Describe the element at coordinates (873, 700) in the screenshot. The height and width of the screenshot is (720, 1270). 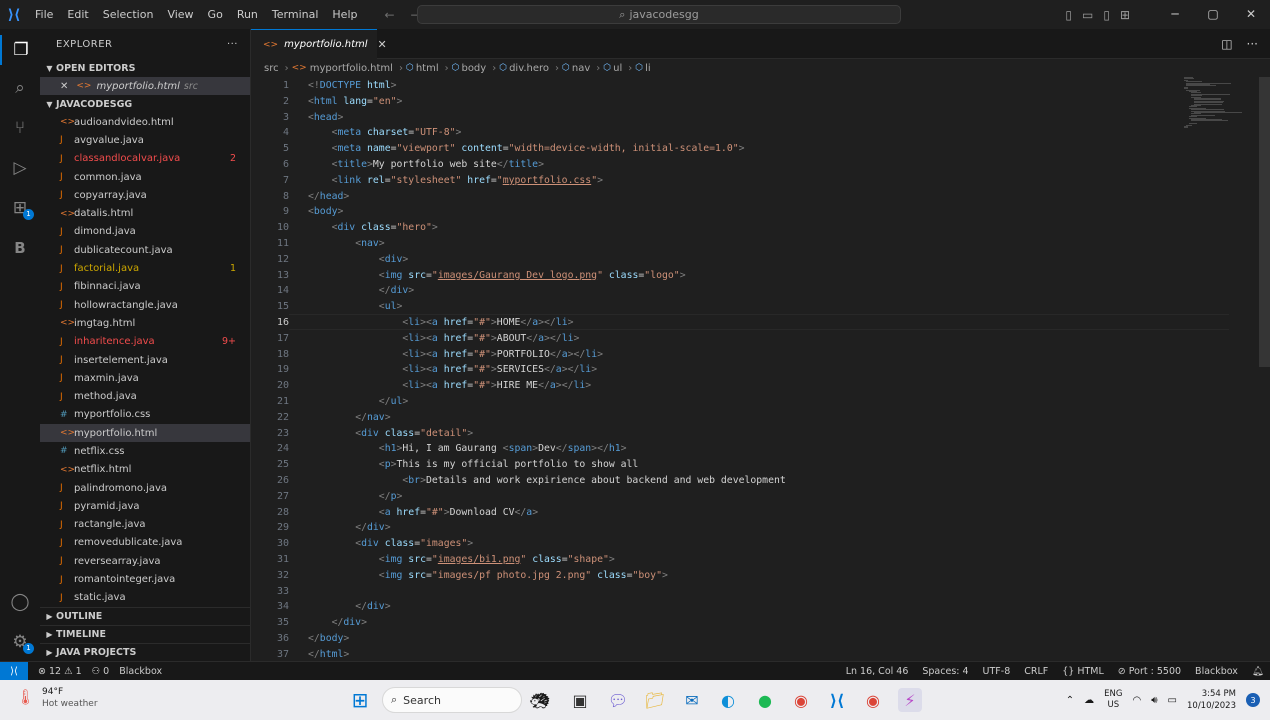
I see `chrome-icon: ◉` at that location.